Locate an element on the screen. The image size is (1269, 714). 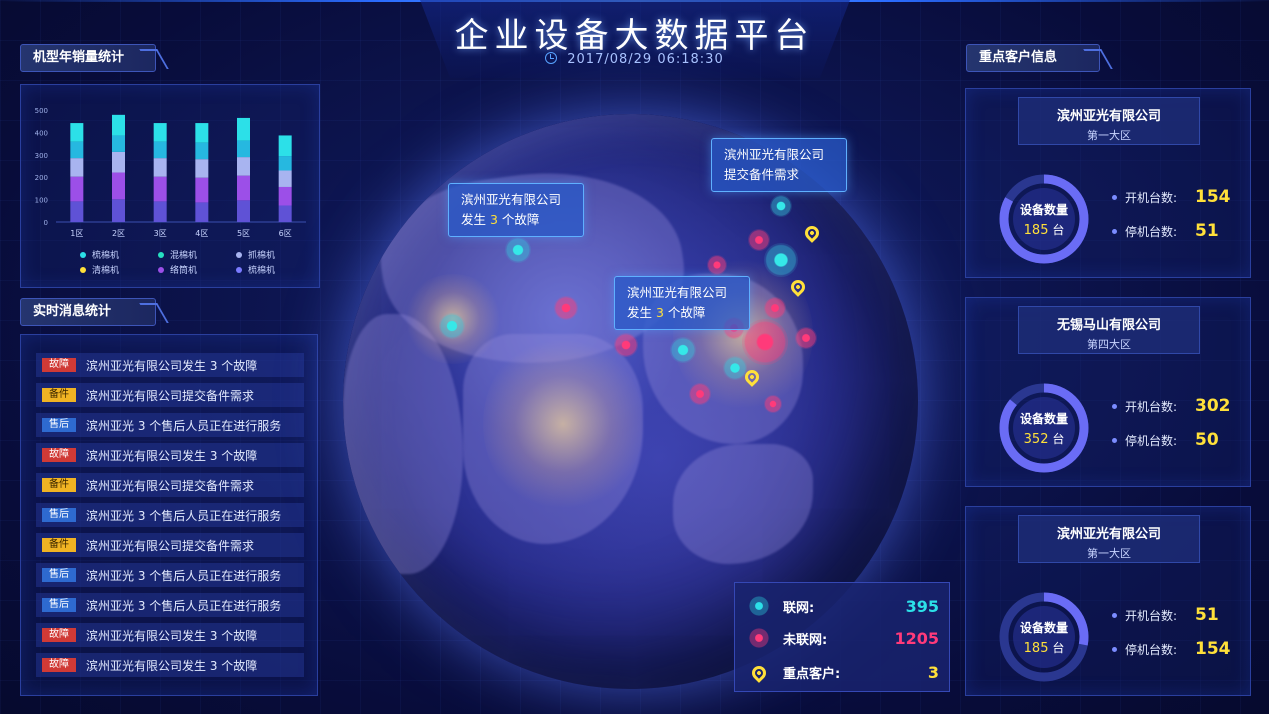
stat-online: 联网: 395 is located at coordinates (844, 606).